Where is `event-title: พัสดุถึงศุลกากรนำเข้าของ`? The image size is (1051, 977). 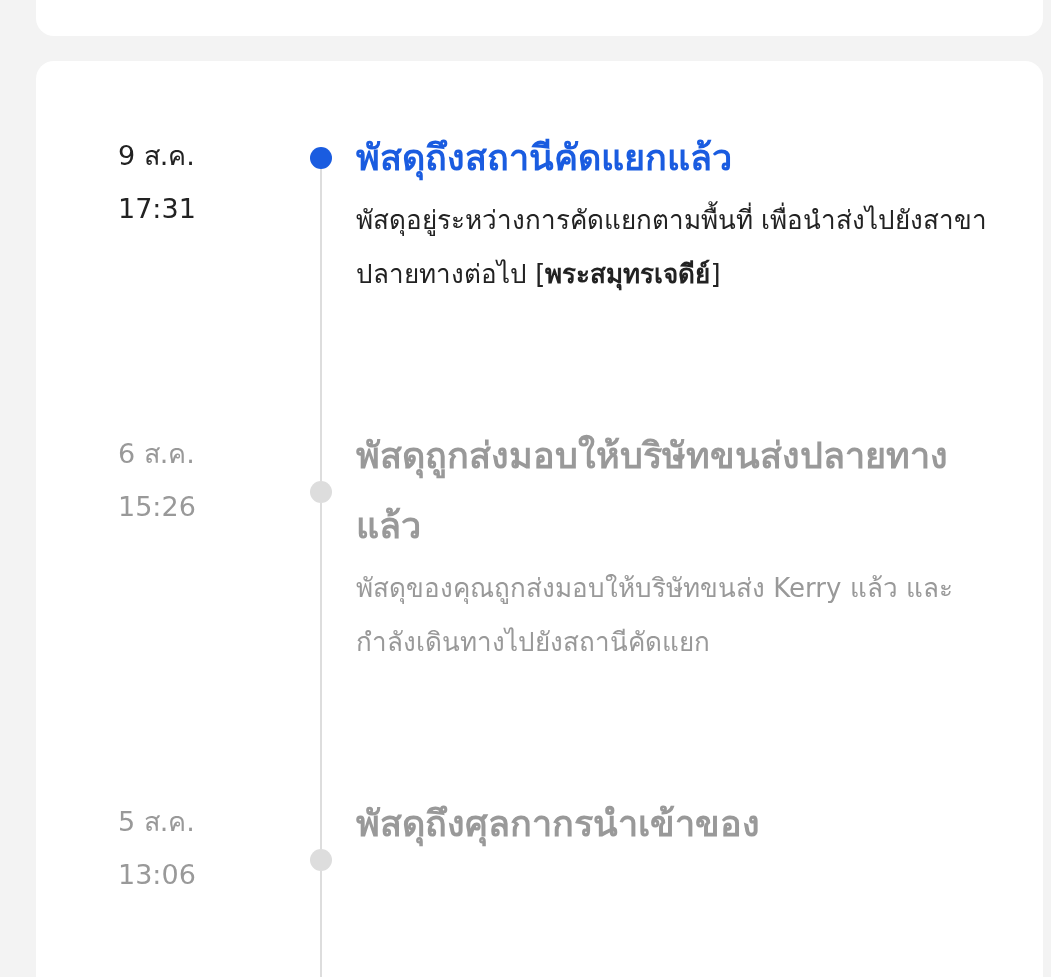 event-title: พัสดุถึงศุลกากรนำเข้าของ is located at coordinates (679, 824).